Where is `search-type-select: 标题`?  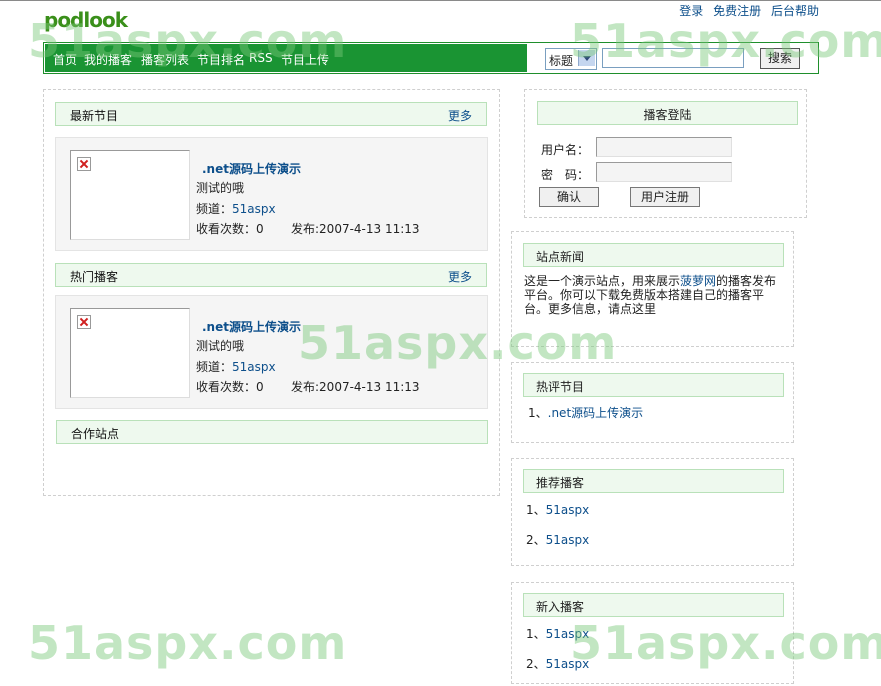 search-type-select: 标题 is located at coordinates (571, 59).